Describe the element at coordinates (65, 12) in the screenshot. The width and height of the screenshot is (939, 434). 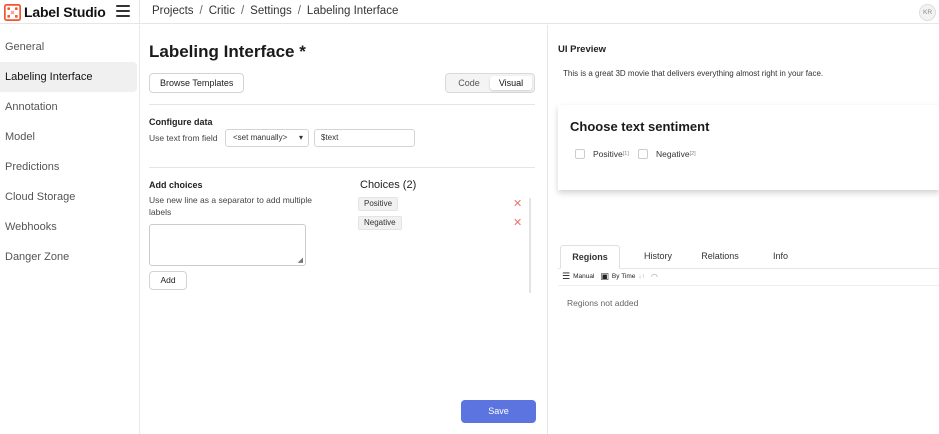
I see `app-name: Label Studio` at that location.